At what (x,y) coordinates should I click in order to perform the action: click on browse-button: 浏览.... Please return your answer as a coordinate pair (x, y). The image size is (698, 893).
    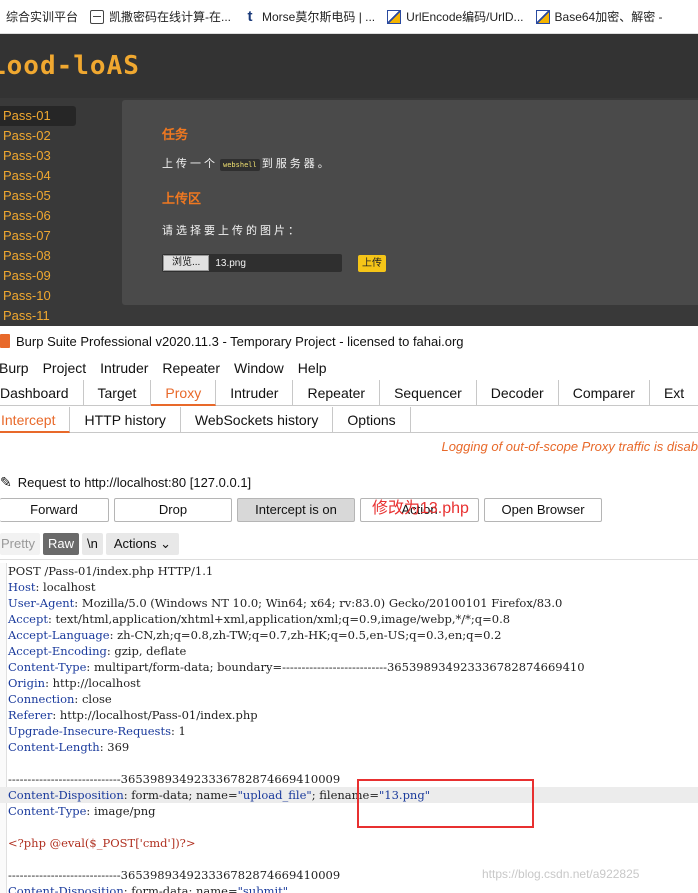
    Looking at the image, I should click on (186, 263).